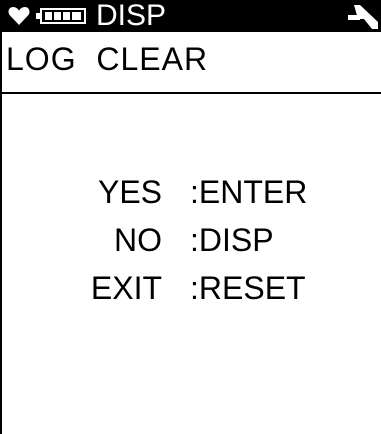 The height and width of the screenshot is (434, 381). What do you see at coordinates (232, 240) in the screenshot?
I see `option-action-no: :DISP` at bounding box center [232, 240].